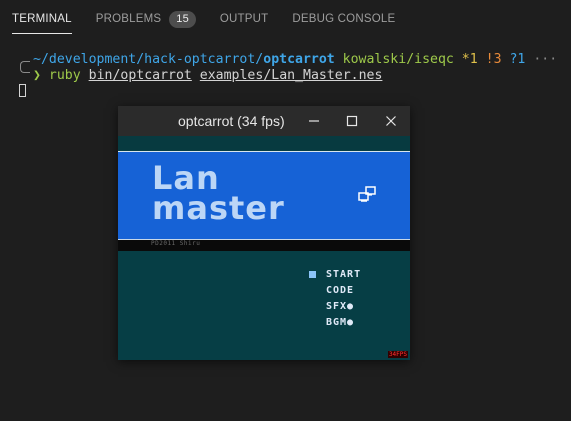 The width and height of the screenshot is (571, 421). I want to click on git-status-untracked: !3, so click(493, 59).